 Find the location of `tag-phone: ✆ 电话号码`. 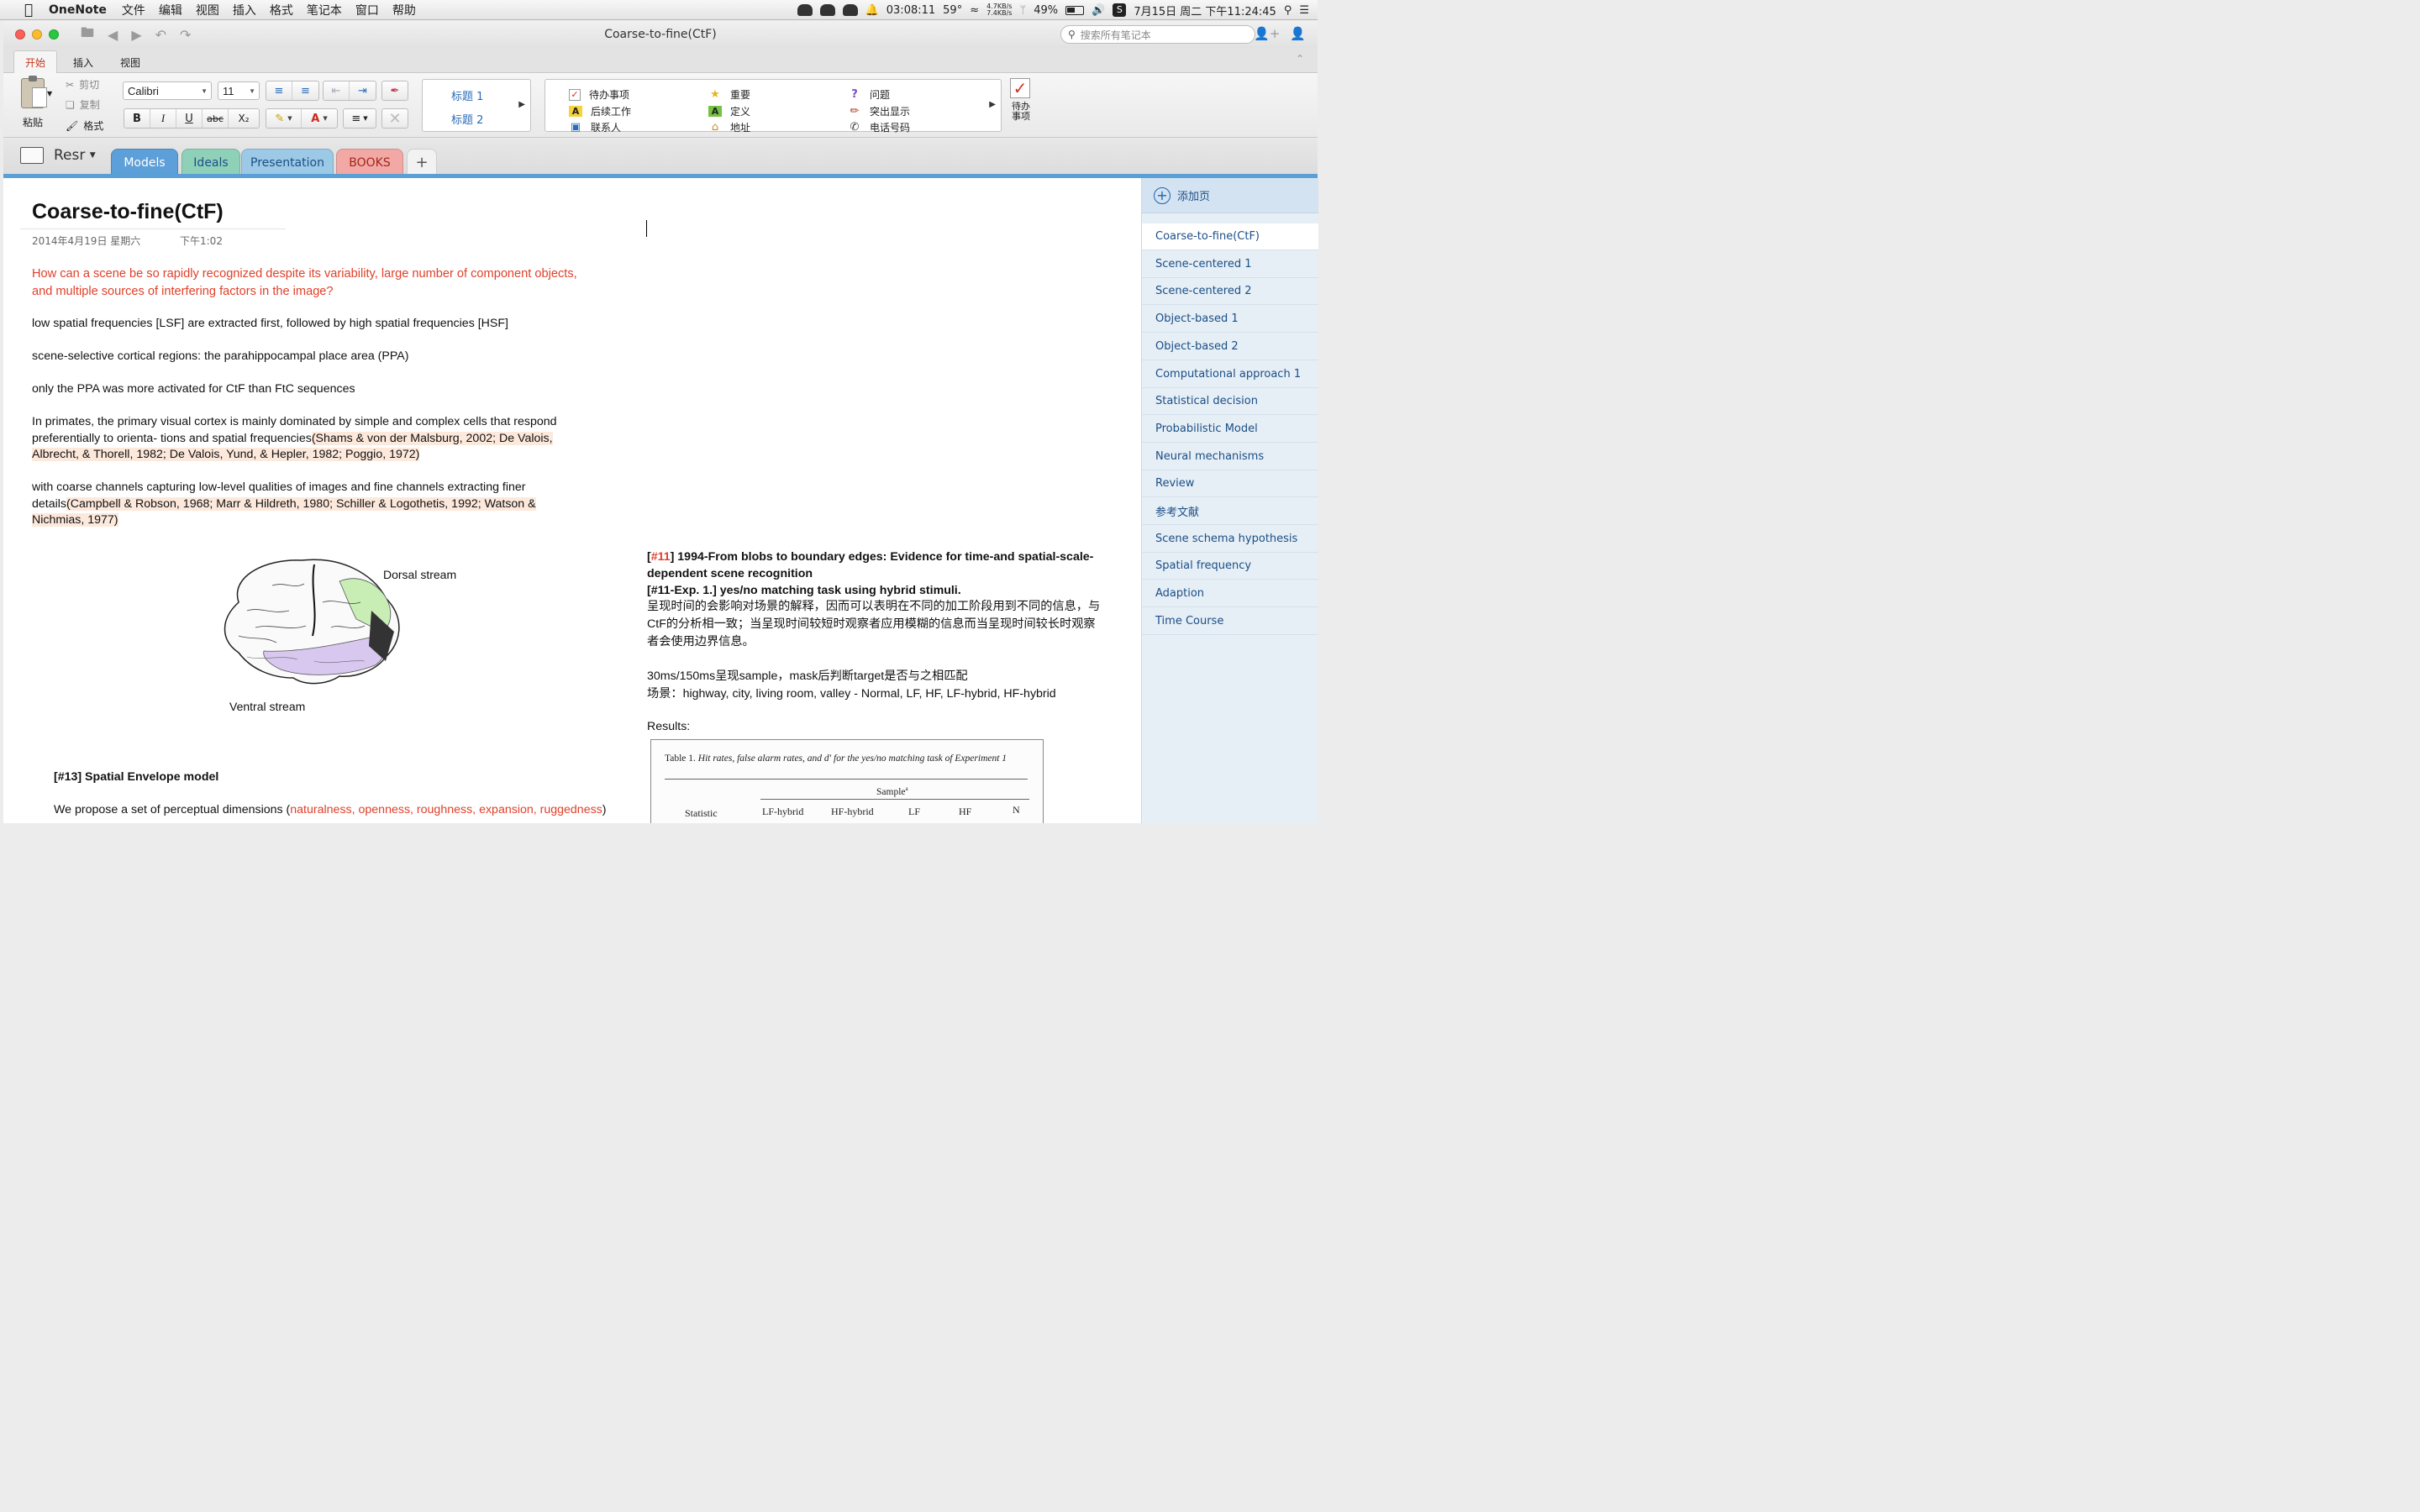

tag-phone: ✆ 电话号码 is located at coordinates (879, 127).